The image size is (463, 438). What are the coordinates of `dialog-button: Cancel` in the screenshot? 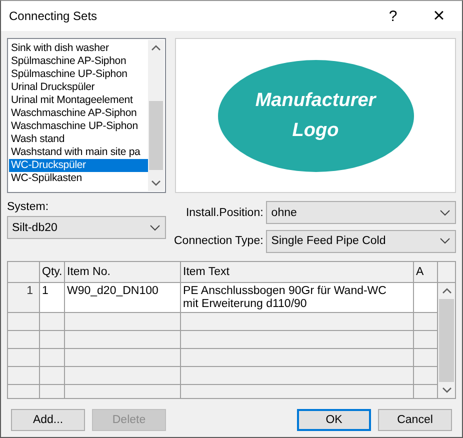 It's located at (415, 420).